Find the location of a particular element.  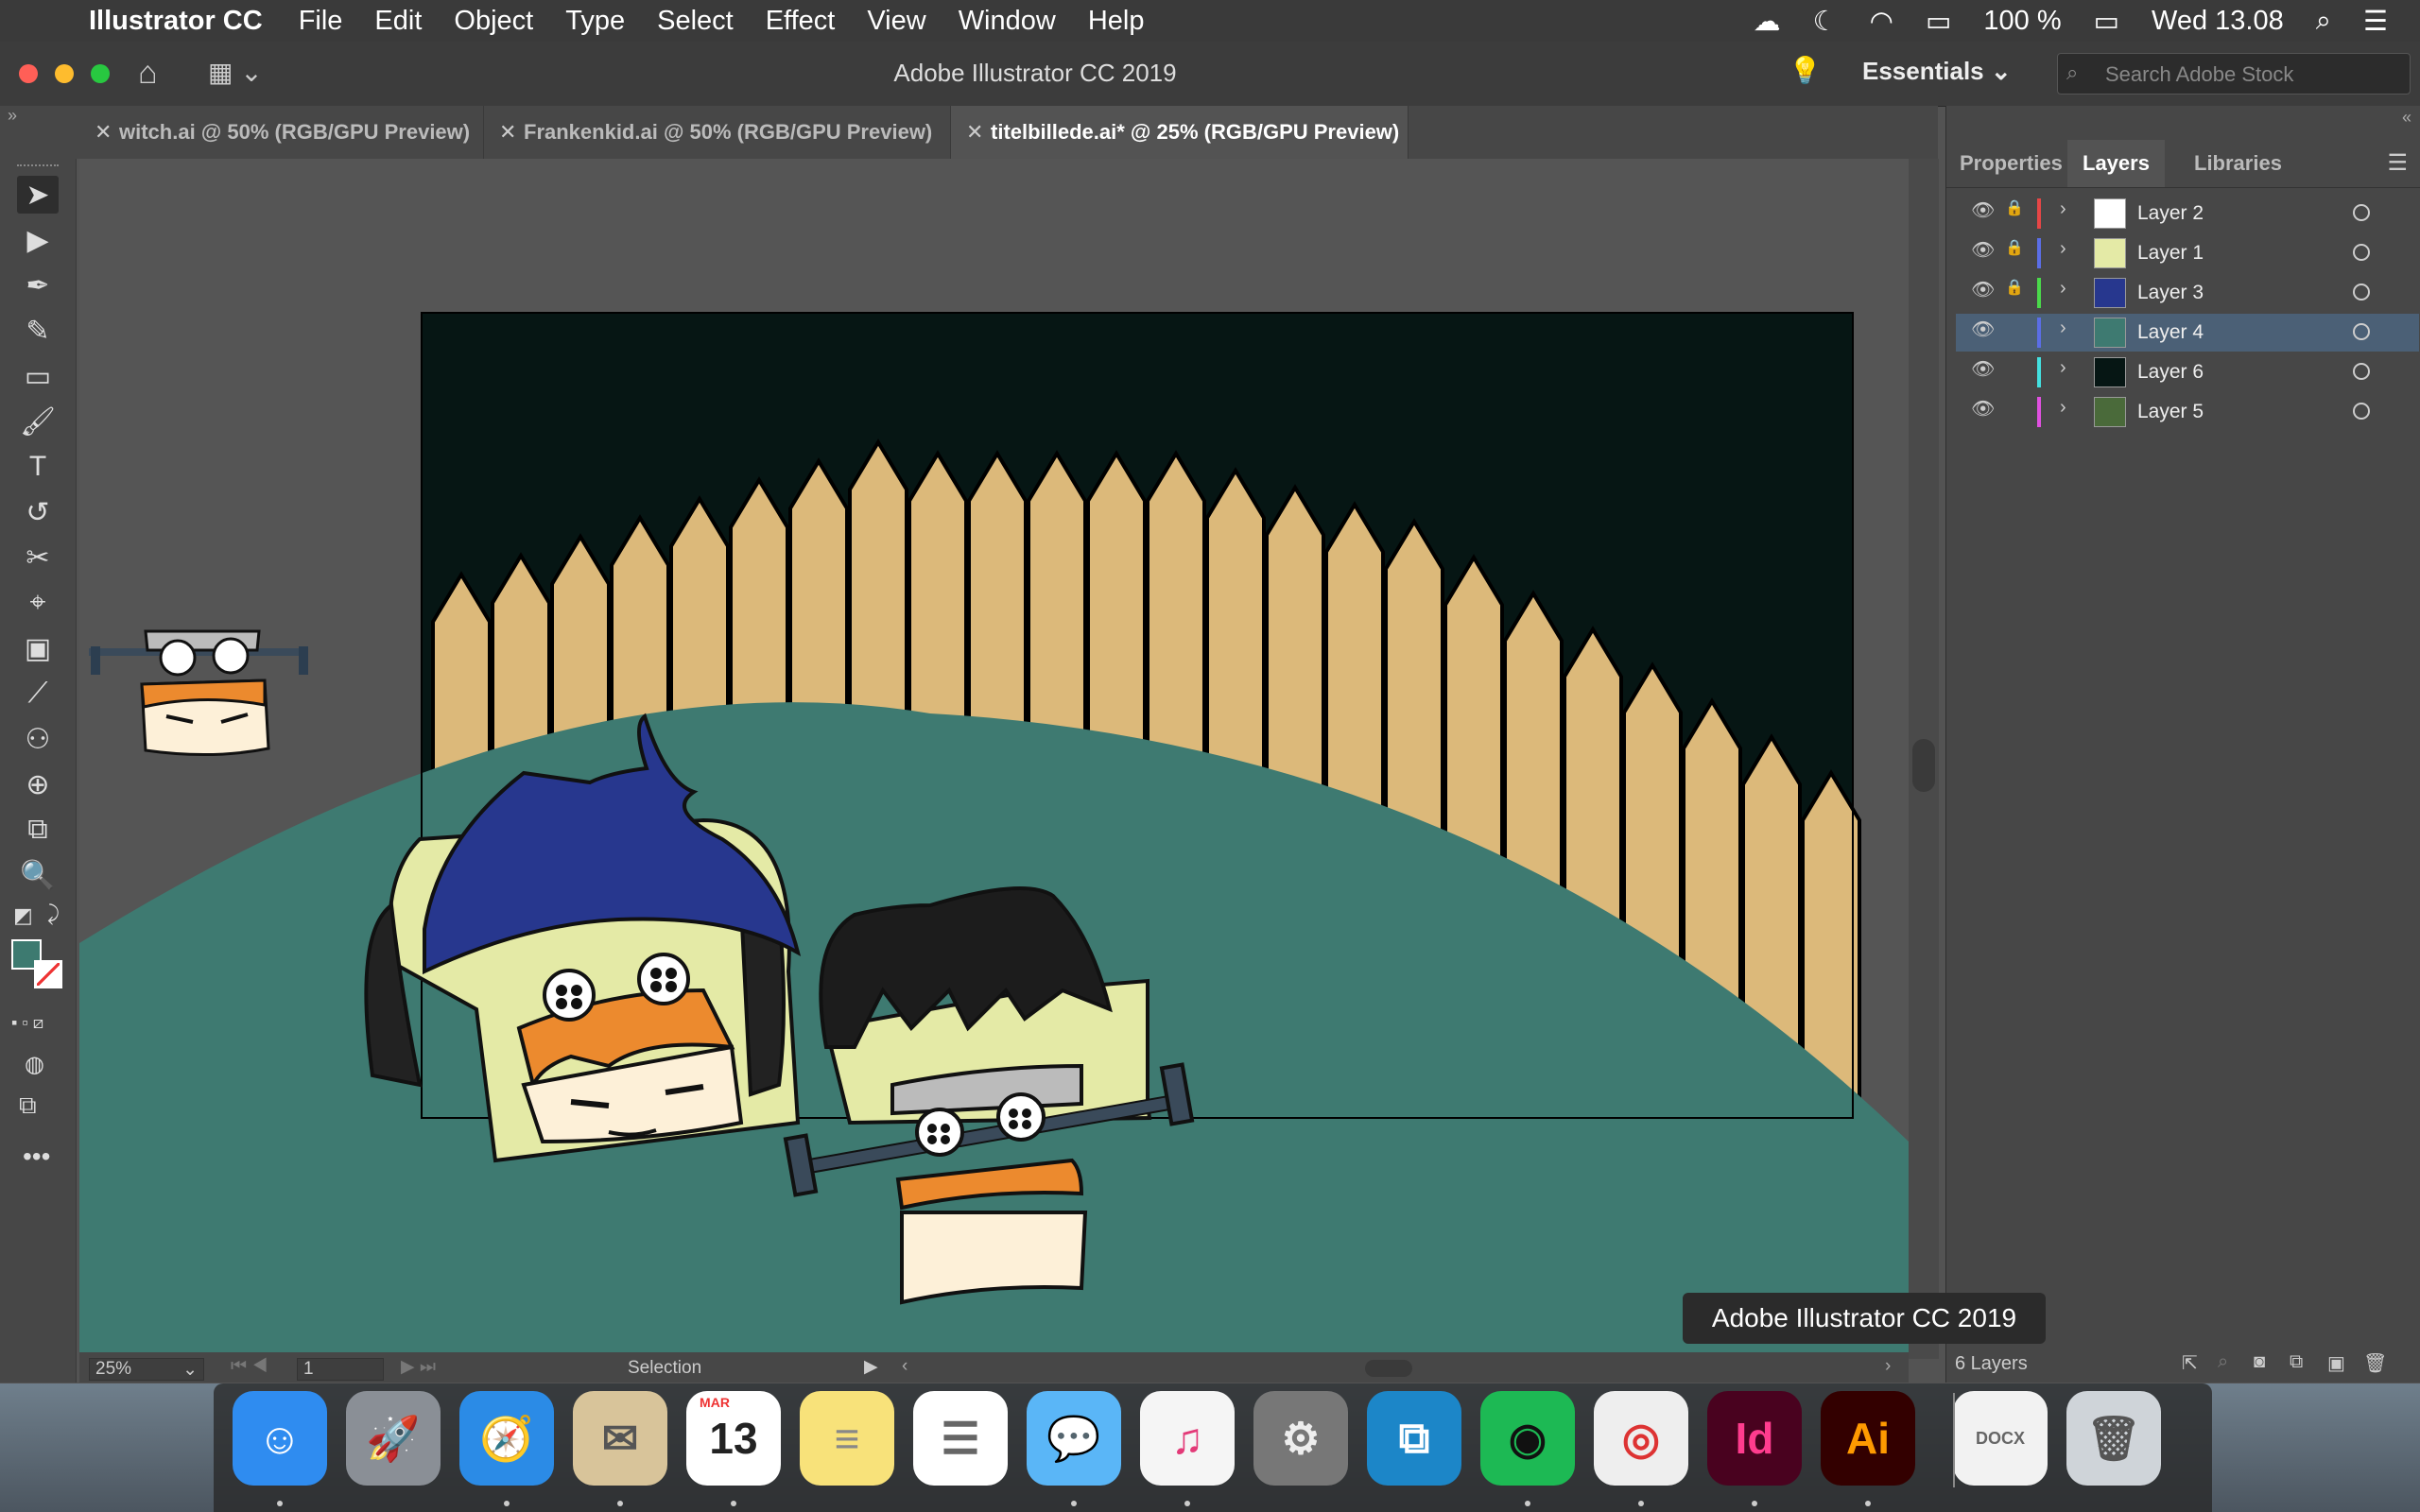

new-layer-icon: ▣ is located at coordinates (2336, 1363).